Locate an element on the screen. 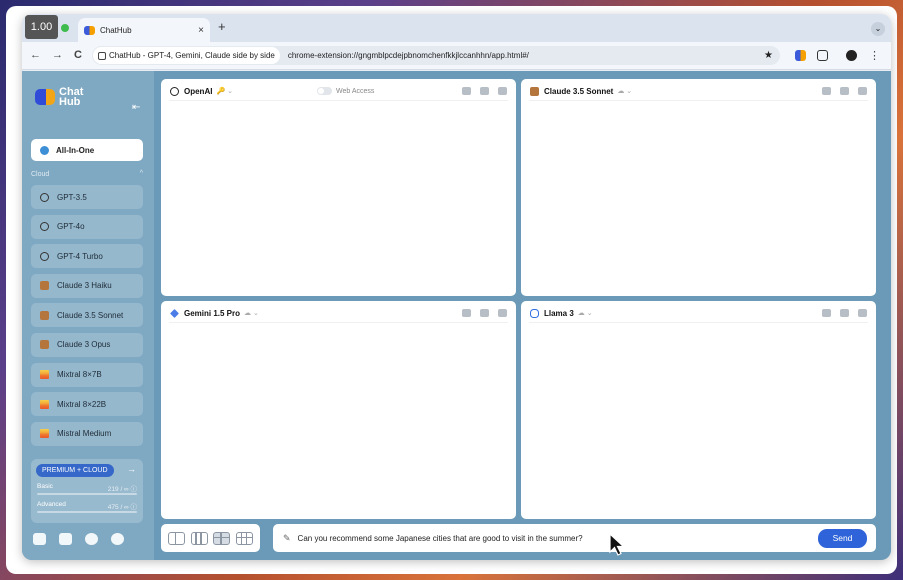 This screenshot has width=903, height=580. tab-bar: 1.00 ChatHub × + ⌄ is located at coordinates (456, 28).